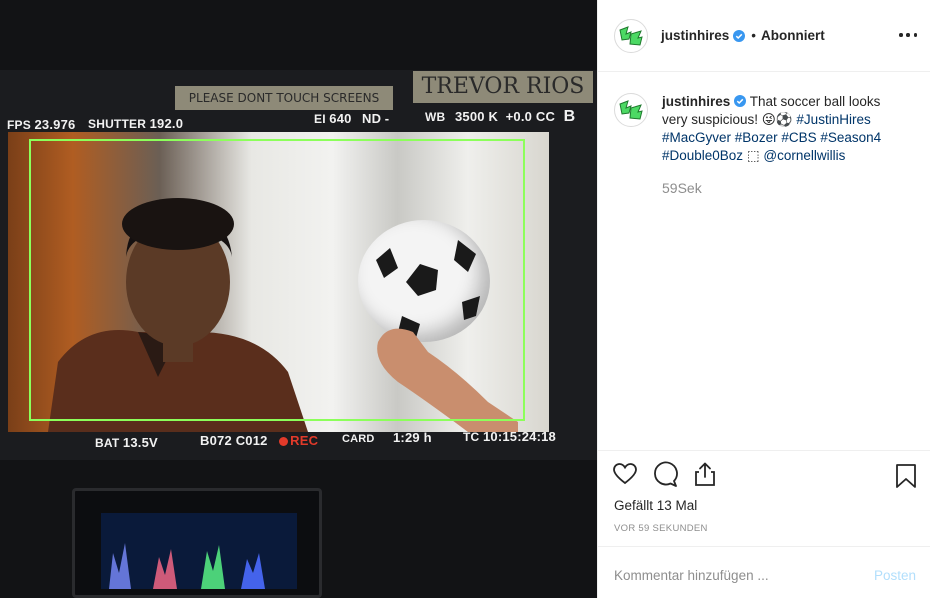 This screenshot has height=598, width=930. I want to click on hud-timecode-value: 10:15:24:18, so click(519, 436).